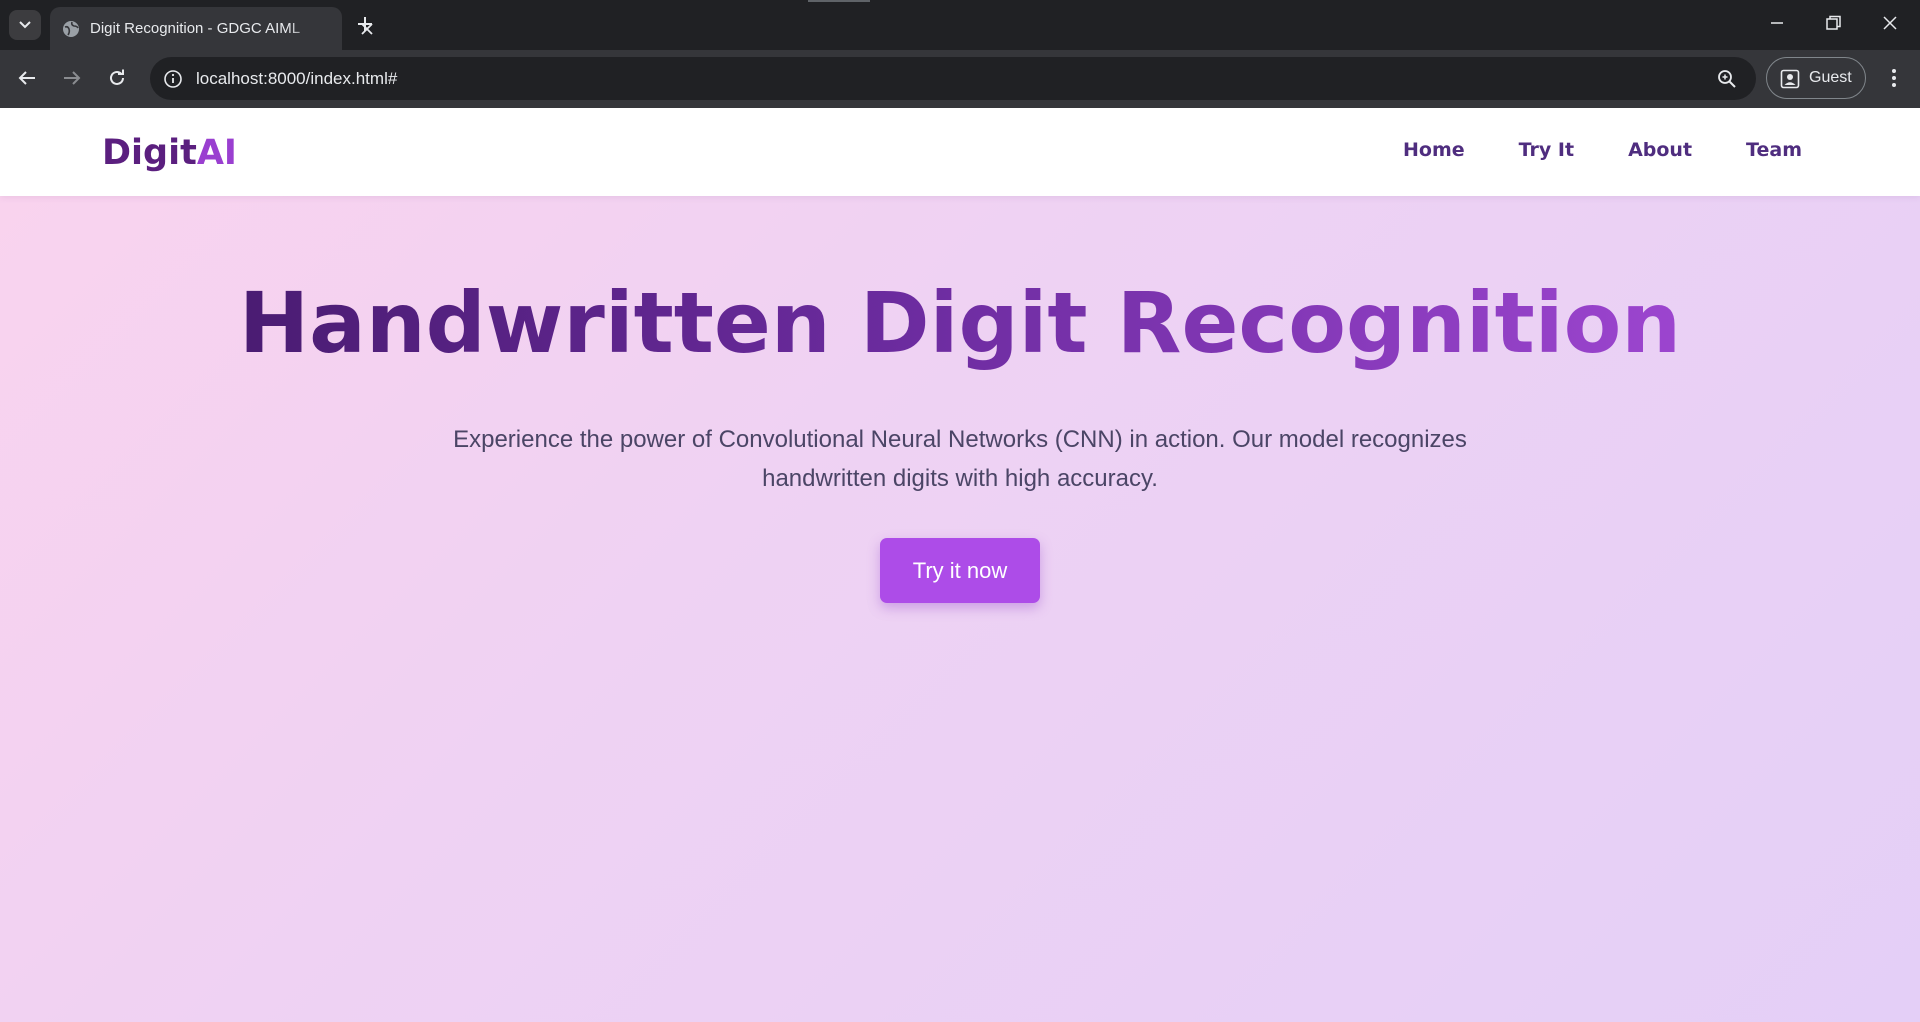 The width and height of the screenshot is (1920, 1022). I want to click on address-bar: localhost:8000/index.html#, so click(953, 78).